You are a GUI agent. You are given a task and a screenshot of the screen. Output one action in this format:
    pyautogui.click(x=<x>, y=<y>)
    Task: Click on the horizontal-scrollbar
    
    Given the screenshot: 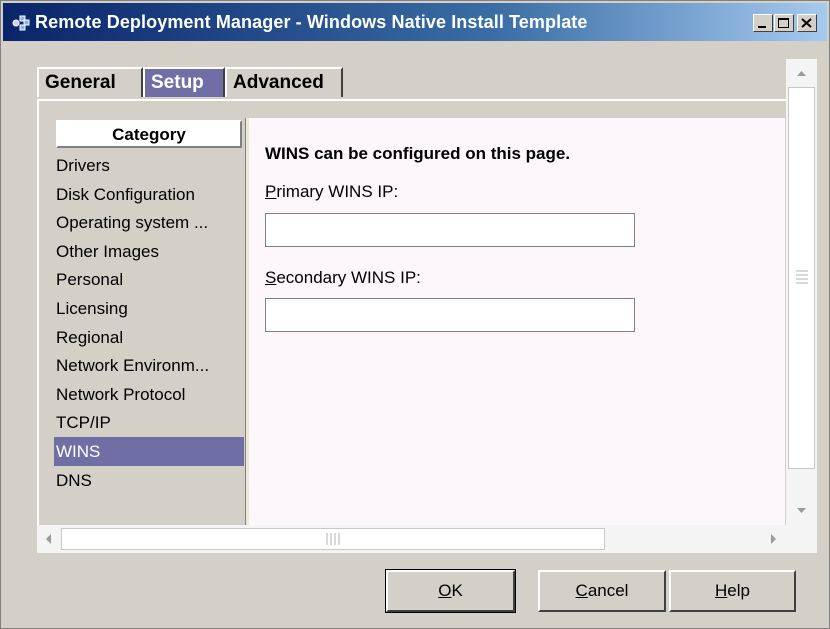 What is the action you would take?
    pyautogui.click(x=427, y=539)
    